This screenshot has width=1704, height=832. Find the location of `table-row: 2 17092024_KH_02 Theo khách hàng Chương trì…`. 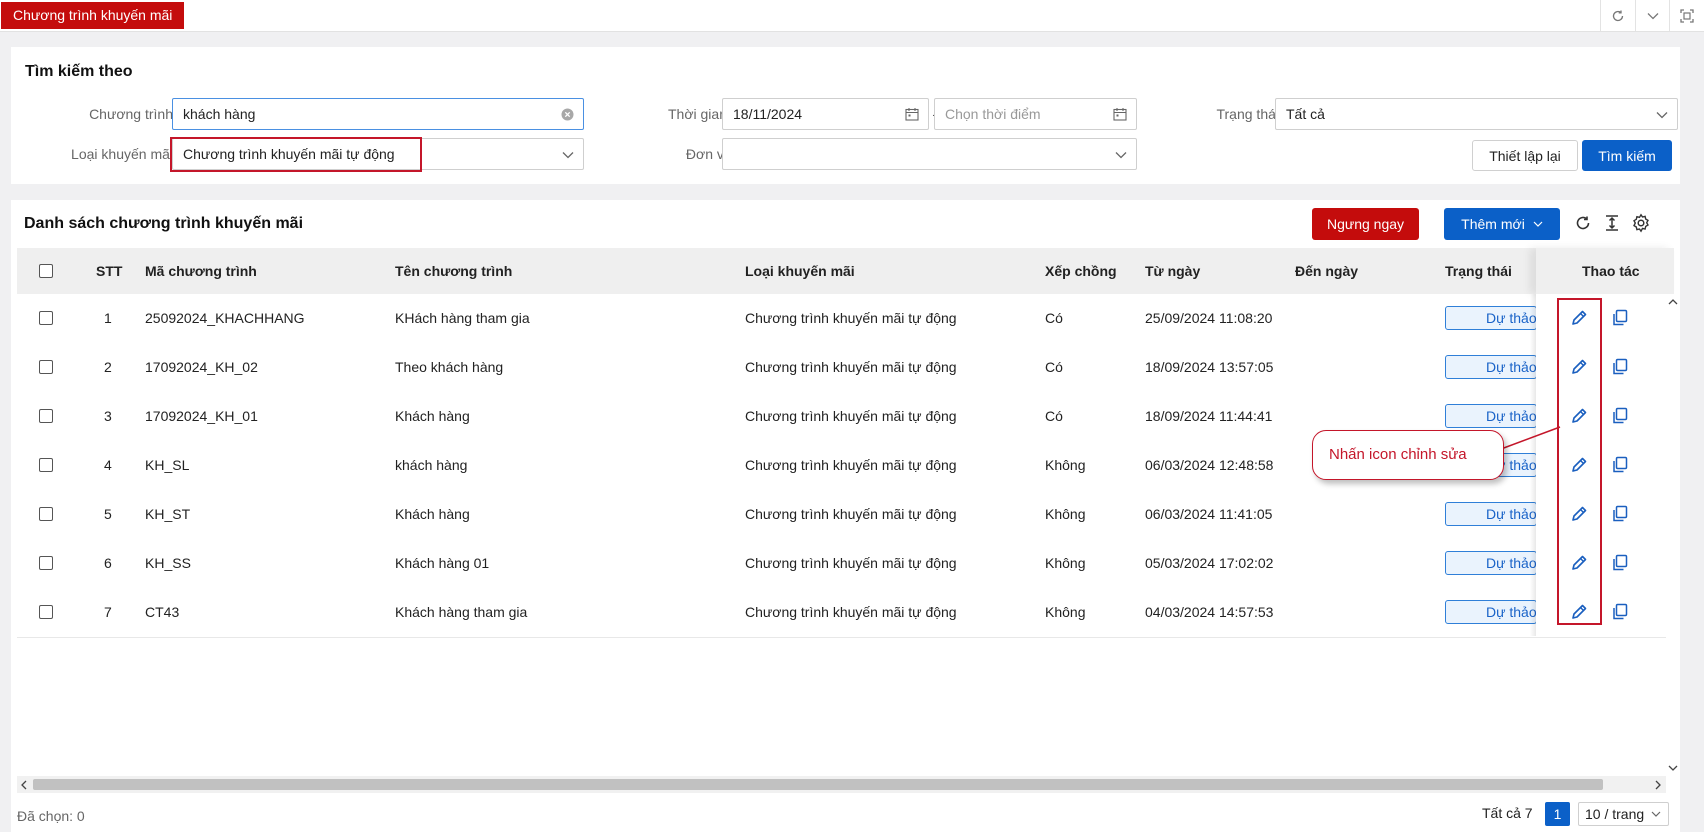

table-row: 2 17092024_KH_02 Theo khách hàng Chương trì… is located at coordinates (844, 368).